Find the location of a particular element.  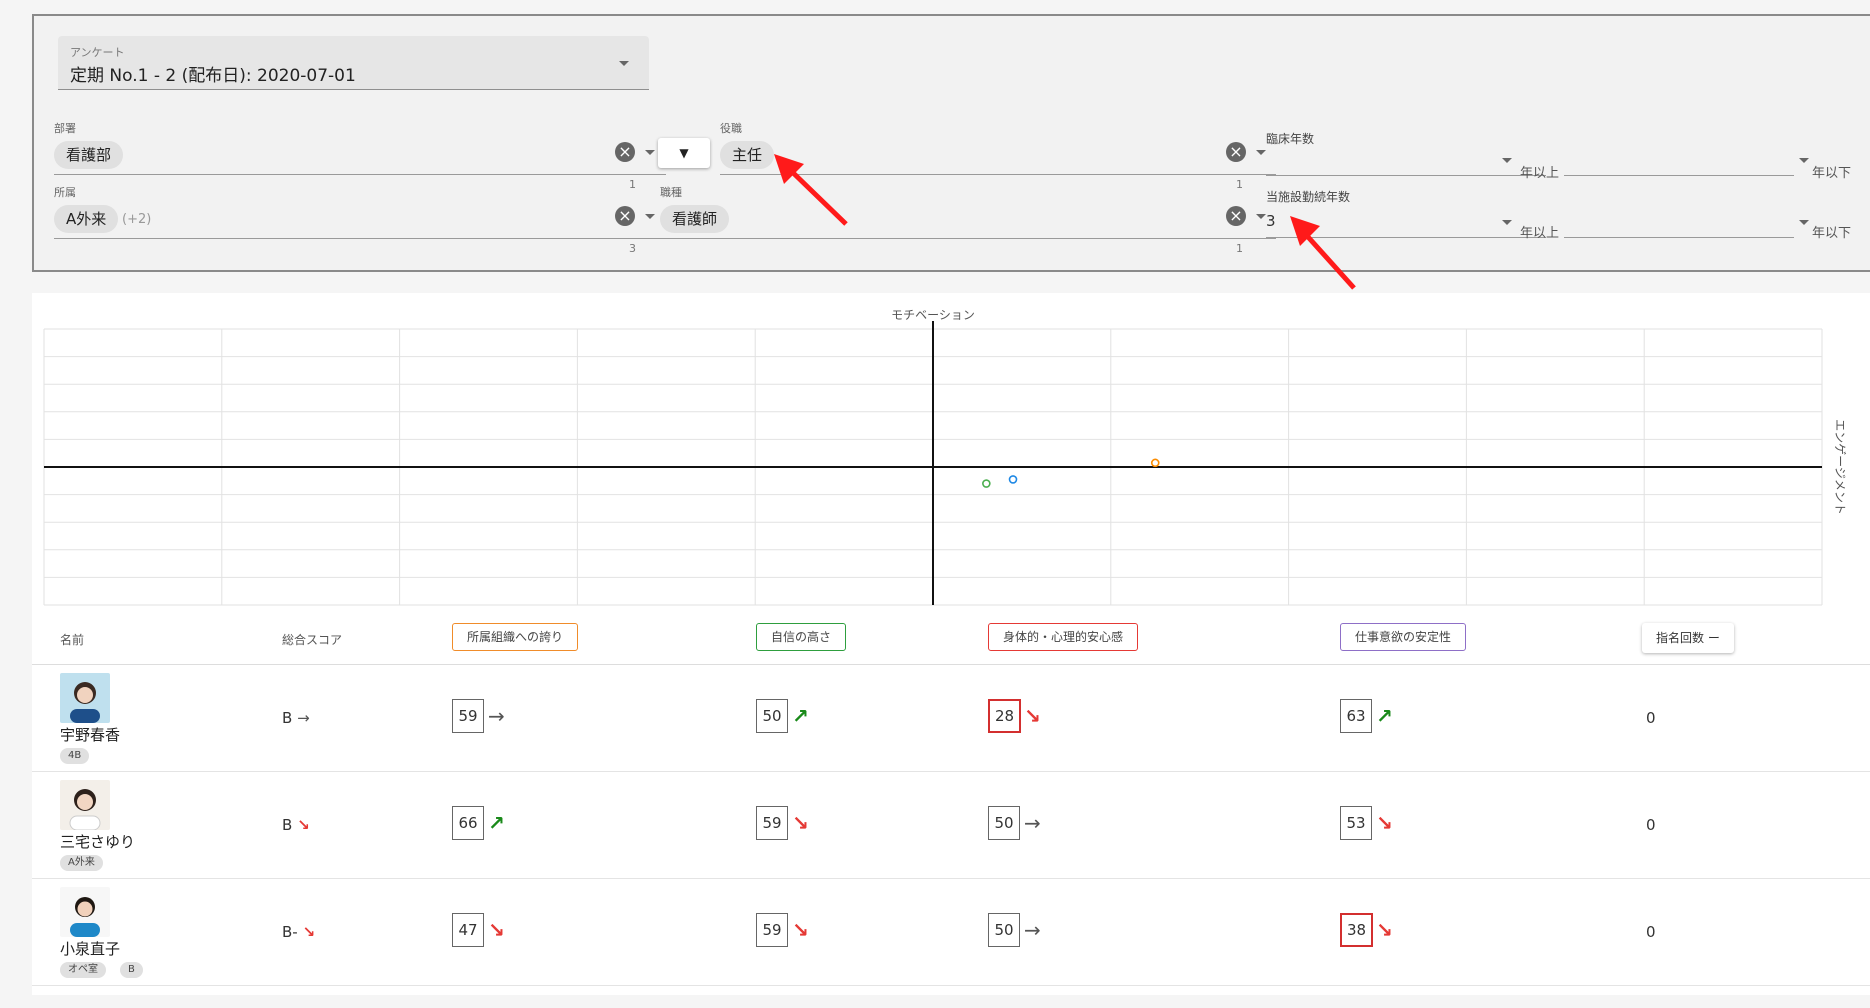

table-row: 小泉直子 オペ室 B B- ↘ 47 ↘ 59 ↘ 50 → 38 ↘ 0 is located at coordinates (951, 932).